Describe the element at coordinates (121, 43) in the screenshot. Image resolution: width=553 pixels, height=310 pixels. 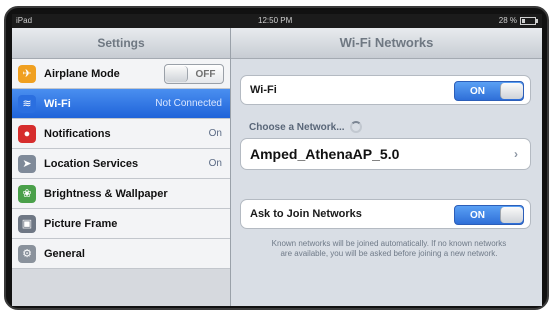
I see `settings-title: Settings` at that location.